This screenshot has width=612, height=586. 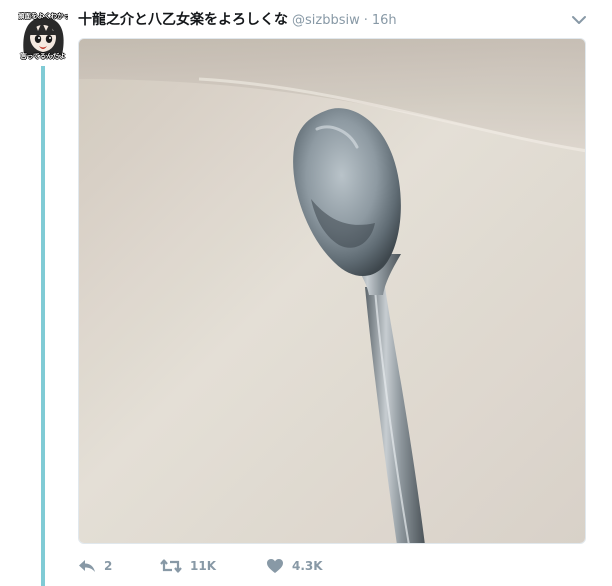 What do you see at coordinates (275, 566) in the screenshot?
I see `heart-icon` at bounding box center [275, 566].